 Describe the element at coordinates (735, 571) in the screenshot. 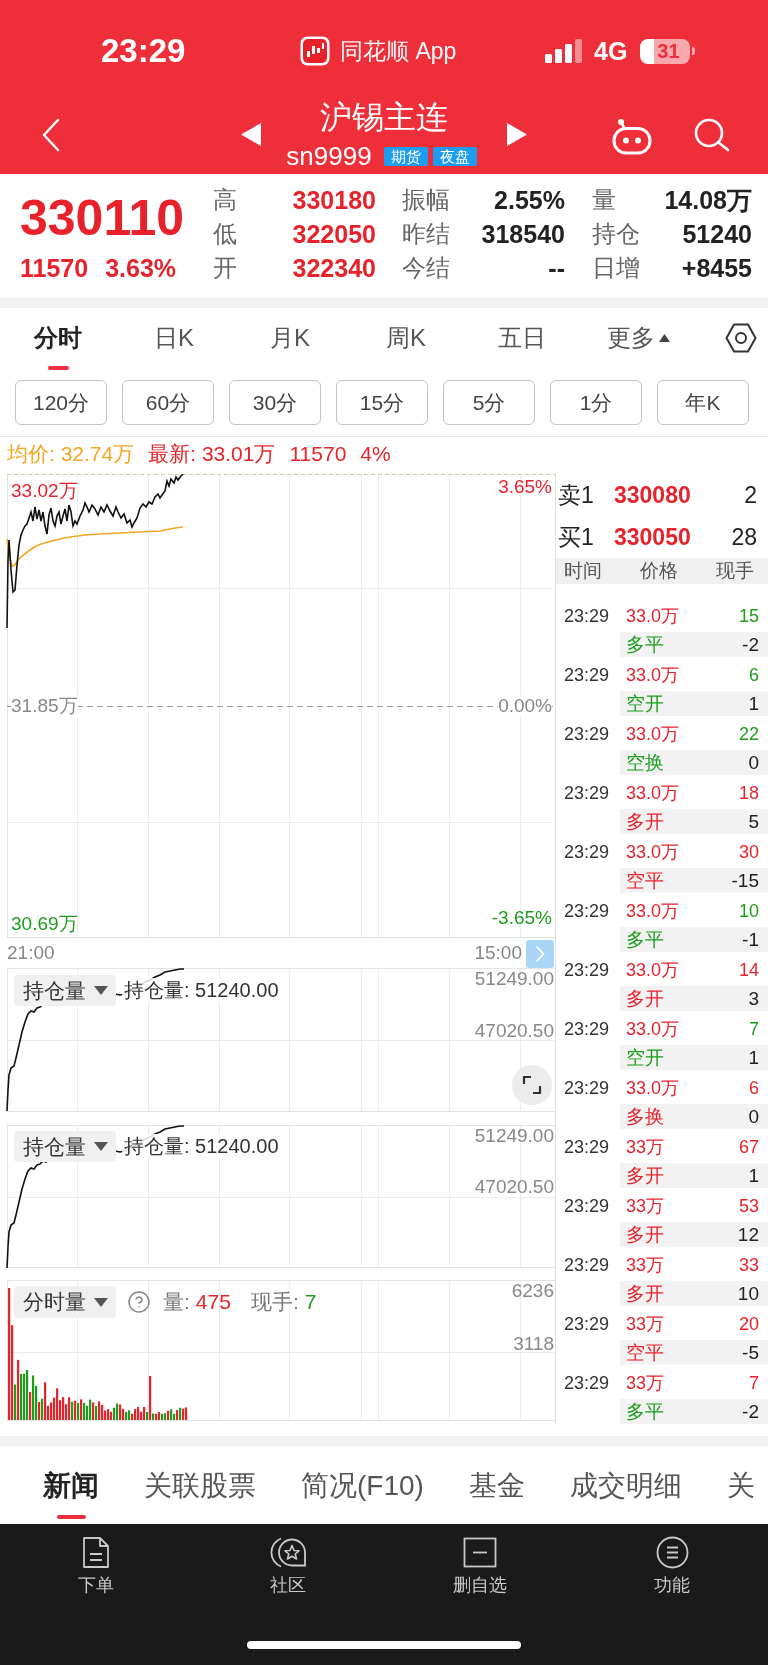

I see `column-header: 现手` at that location.